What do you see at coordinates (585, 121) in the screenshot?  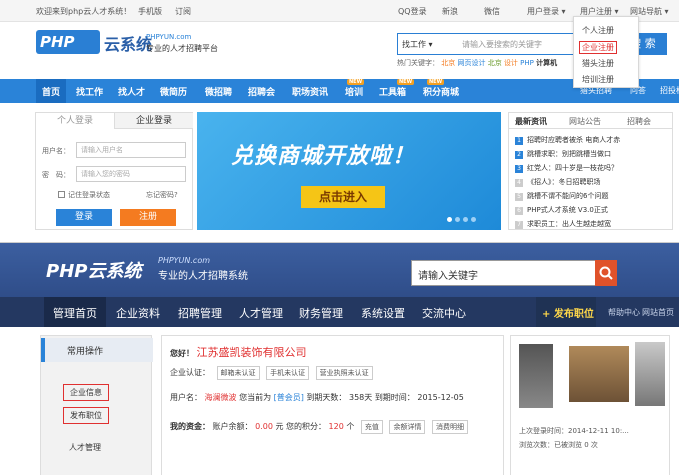 I see `tab-announcements: 网站公告` at bounding box center [585, 121].